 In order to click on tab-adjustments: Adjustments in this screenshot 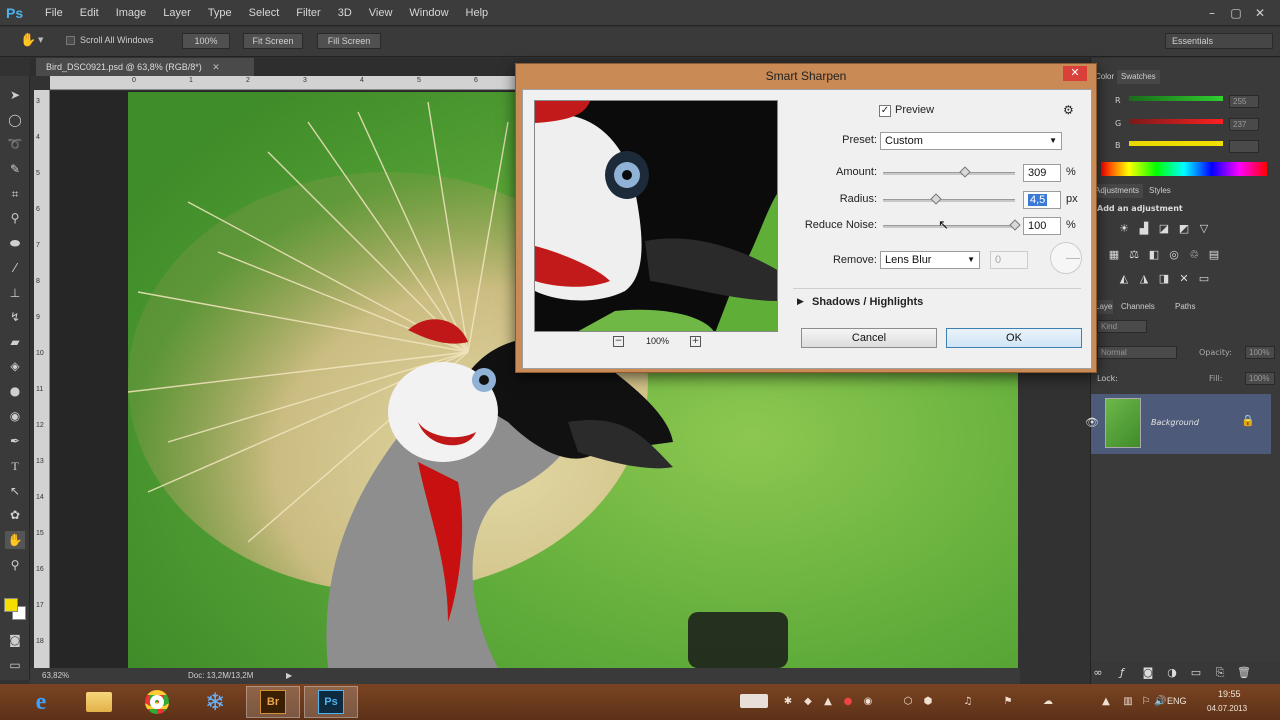, I will do `click(1117, 191)`.